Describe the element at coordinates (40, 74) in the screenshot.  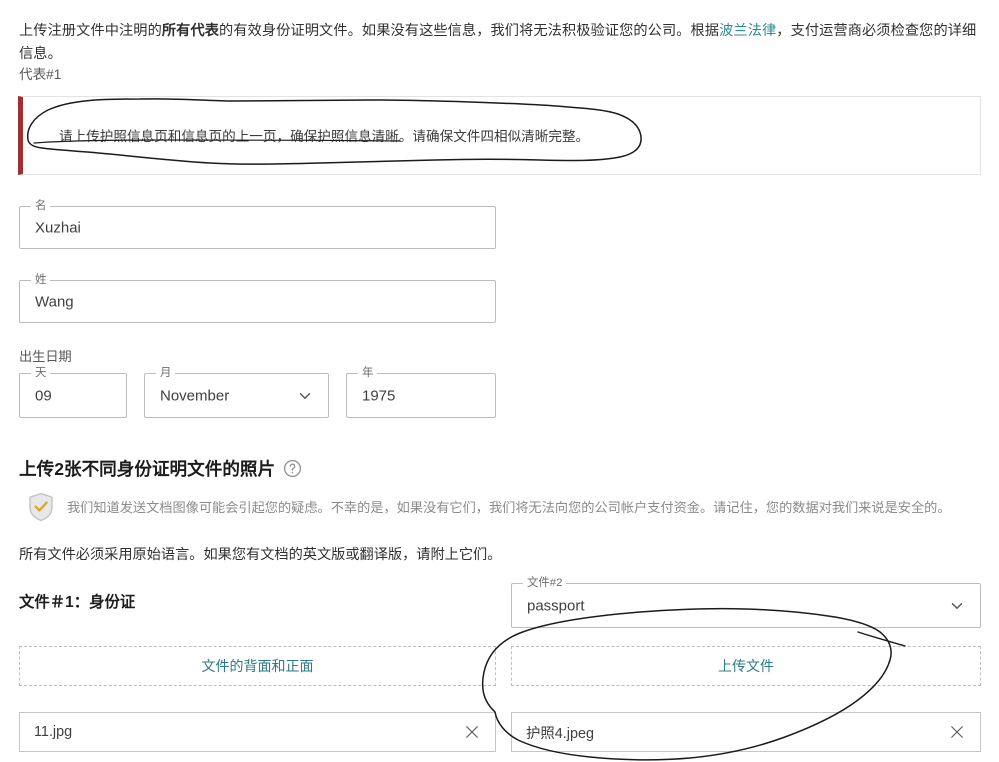
I see `representative-label: 代表#1` at that location.